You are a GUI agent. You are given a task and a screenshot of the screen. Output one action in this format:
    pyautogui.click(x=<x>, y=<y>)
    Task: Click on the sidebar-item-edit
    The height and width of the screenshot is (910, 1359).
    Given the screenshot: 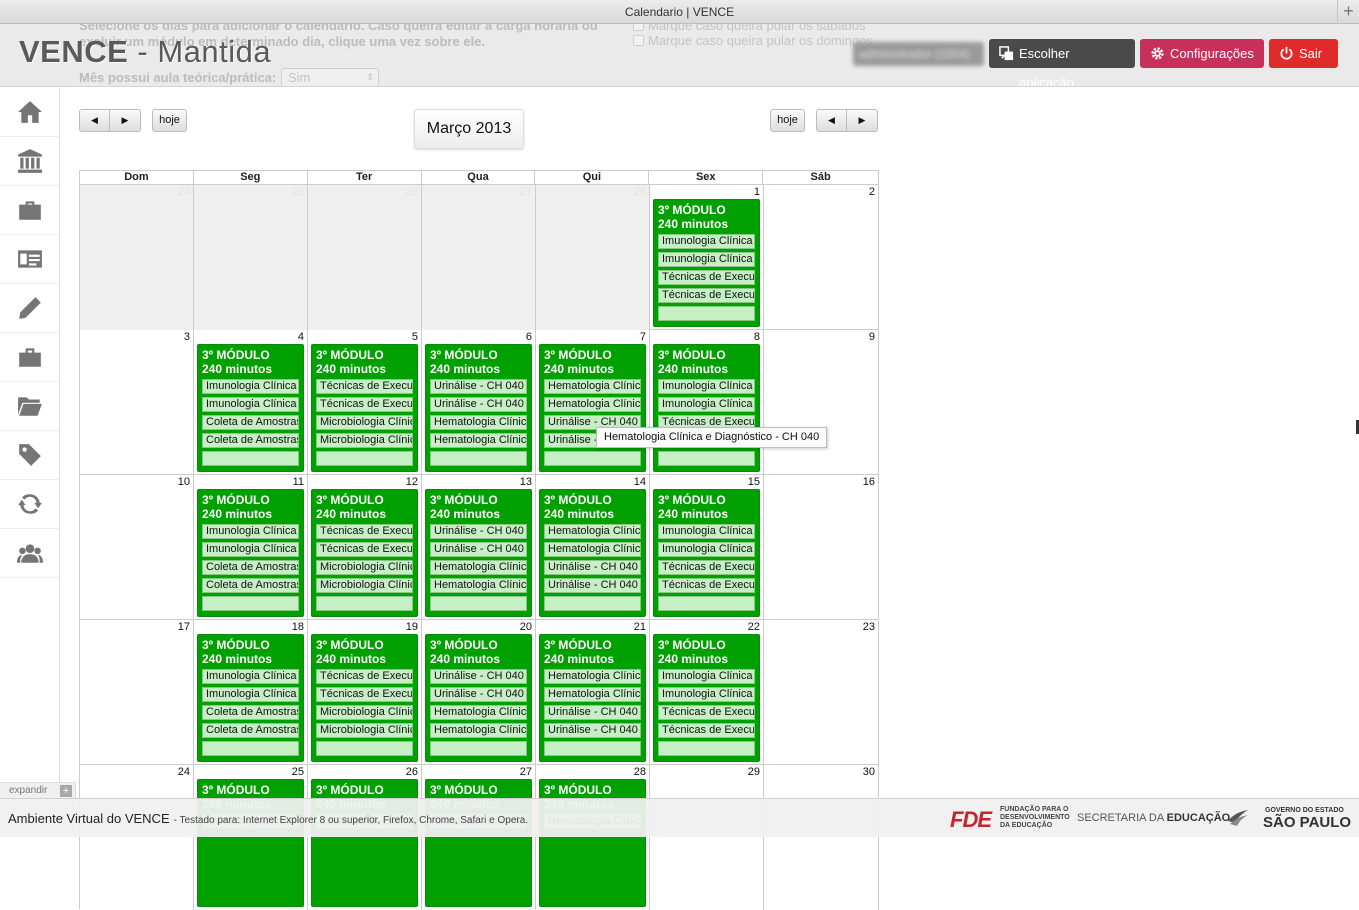 What is the action you would take?
    pyautogui.click(x=30, y=308)
    